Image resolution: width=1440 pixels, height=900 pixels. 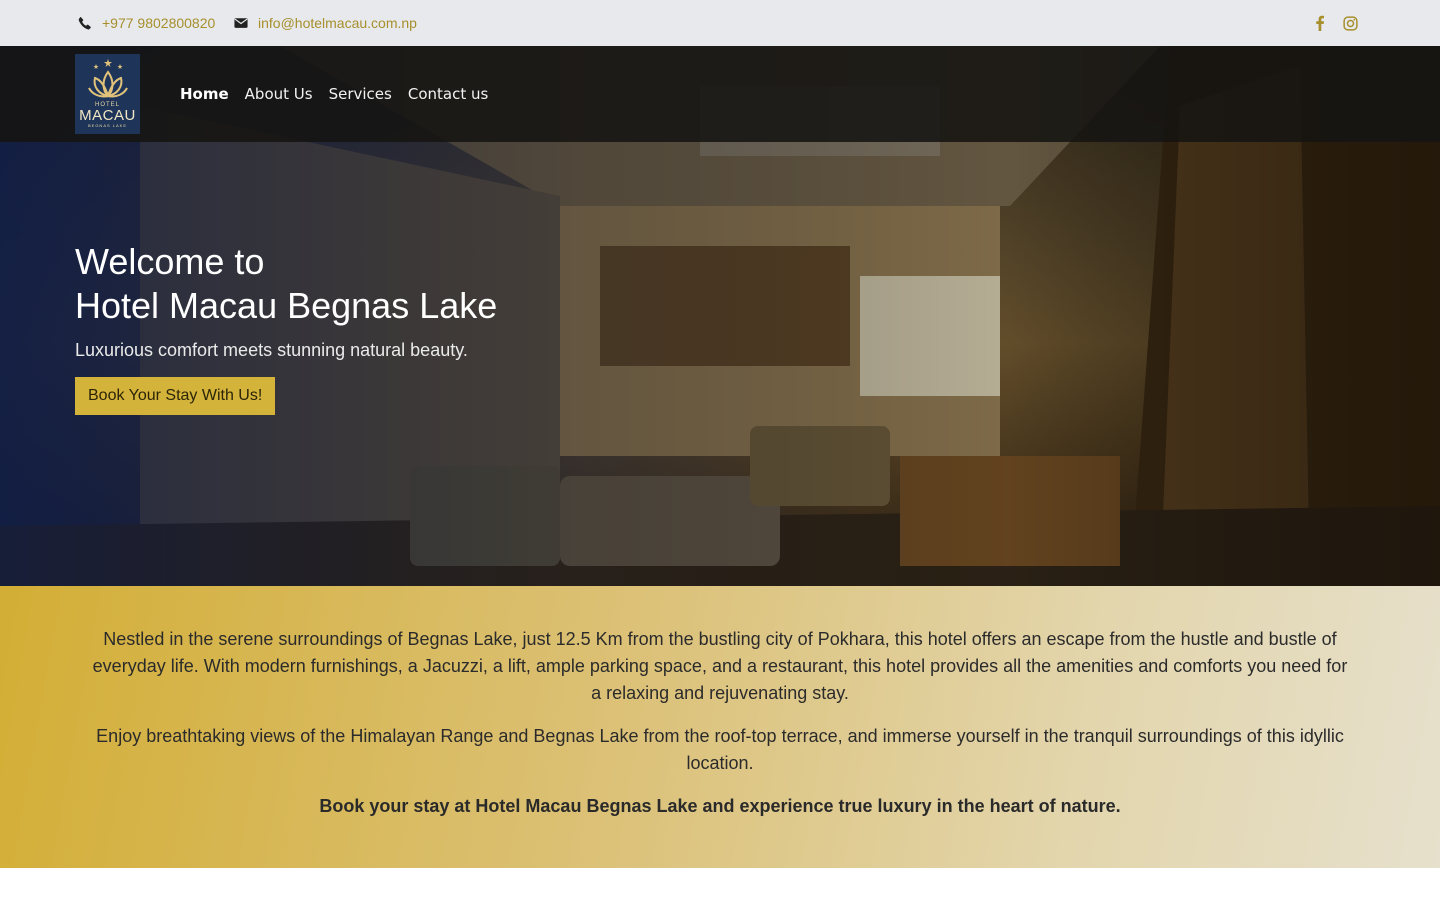 I want to click on primary-nav: Home About Us Services Contact us, so click(x=334, y=94).